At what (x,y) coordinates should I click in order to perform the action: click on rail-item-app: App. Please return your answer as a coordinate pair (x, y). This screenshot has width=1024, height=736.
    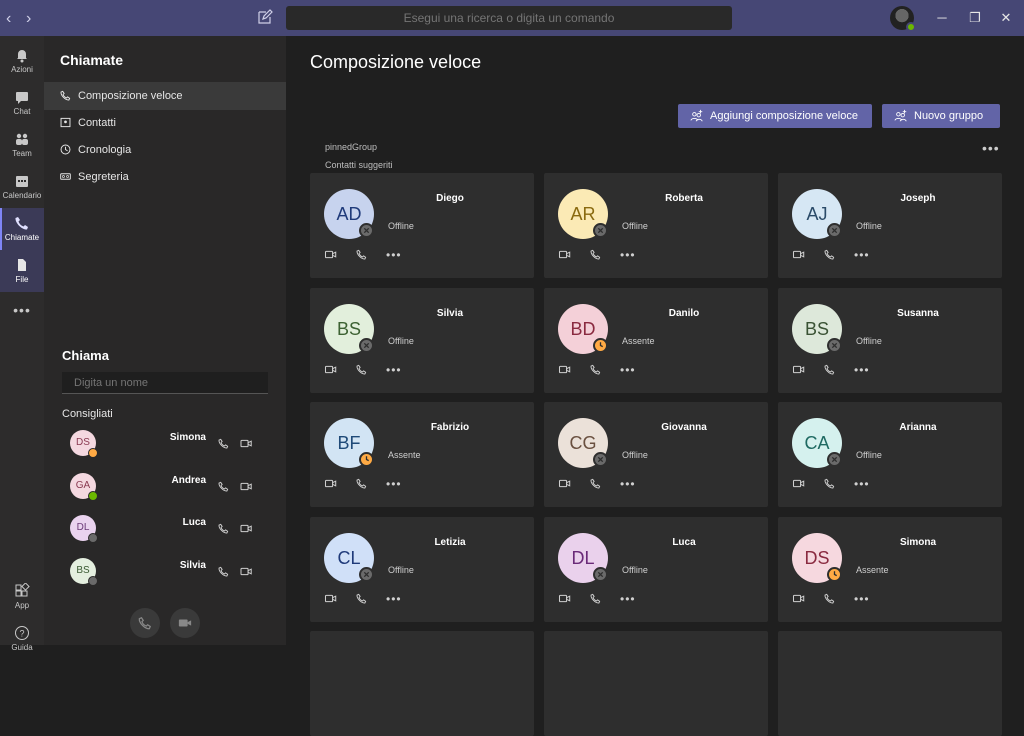
    Looking at the image, I should click on (22, 597).